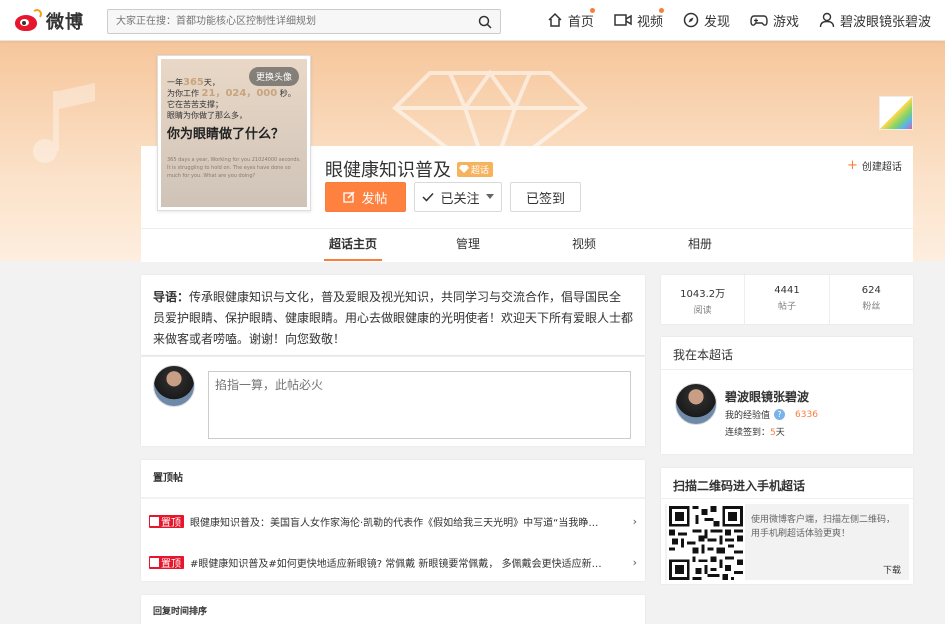 This screenshot has height=624, width=945. Describe the element at coordinates (885, 22) in the screenshot. I see `nav-user-label: 碧波眼镜张碧波` at that location.